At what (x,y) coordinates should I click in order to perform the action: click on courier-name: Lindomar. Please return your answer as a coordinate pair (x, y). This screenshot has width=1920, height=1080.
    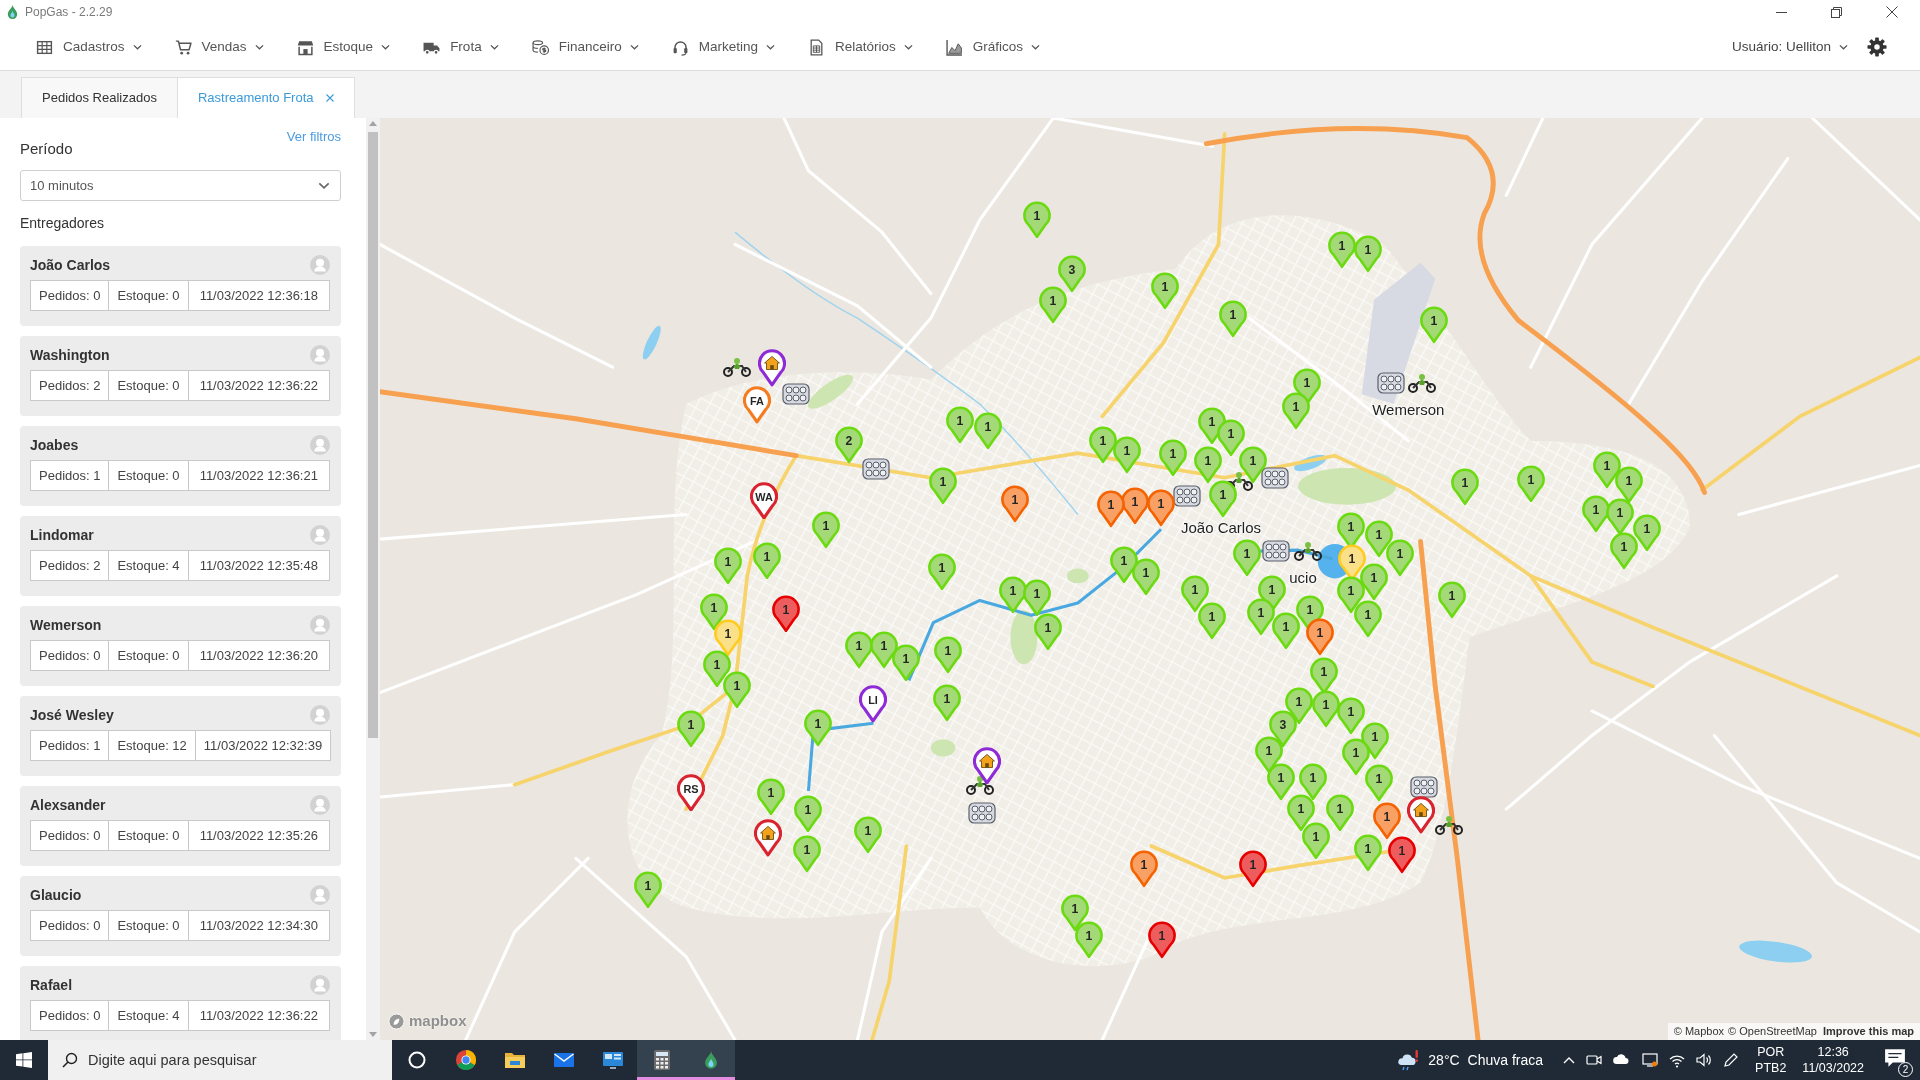
    Looking at the image, I should click on (62, 535).